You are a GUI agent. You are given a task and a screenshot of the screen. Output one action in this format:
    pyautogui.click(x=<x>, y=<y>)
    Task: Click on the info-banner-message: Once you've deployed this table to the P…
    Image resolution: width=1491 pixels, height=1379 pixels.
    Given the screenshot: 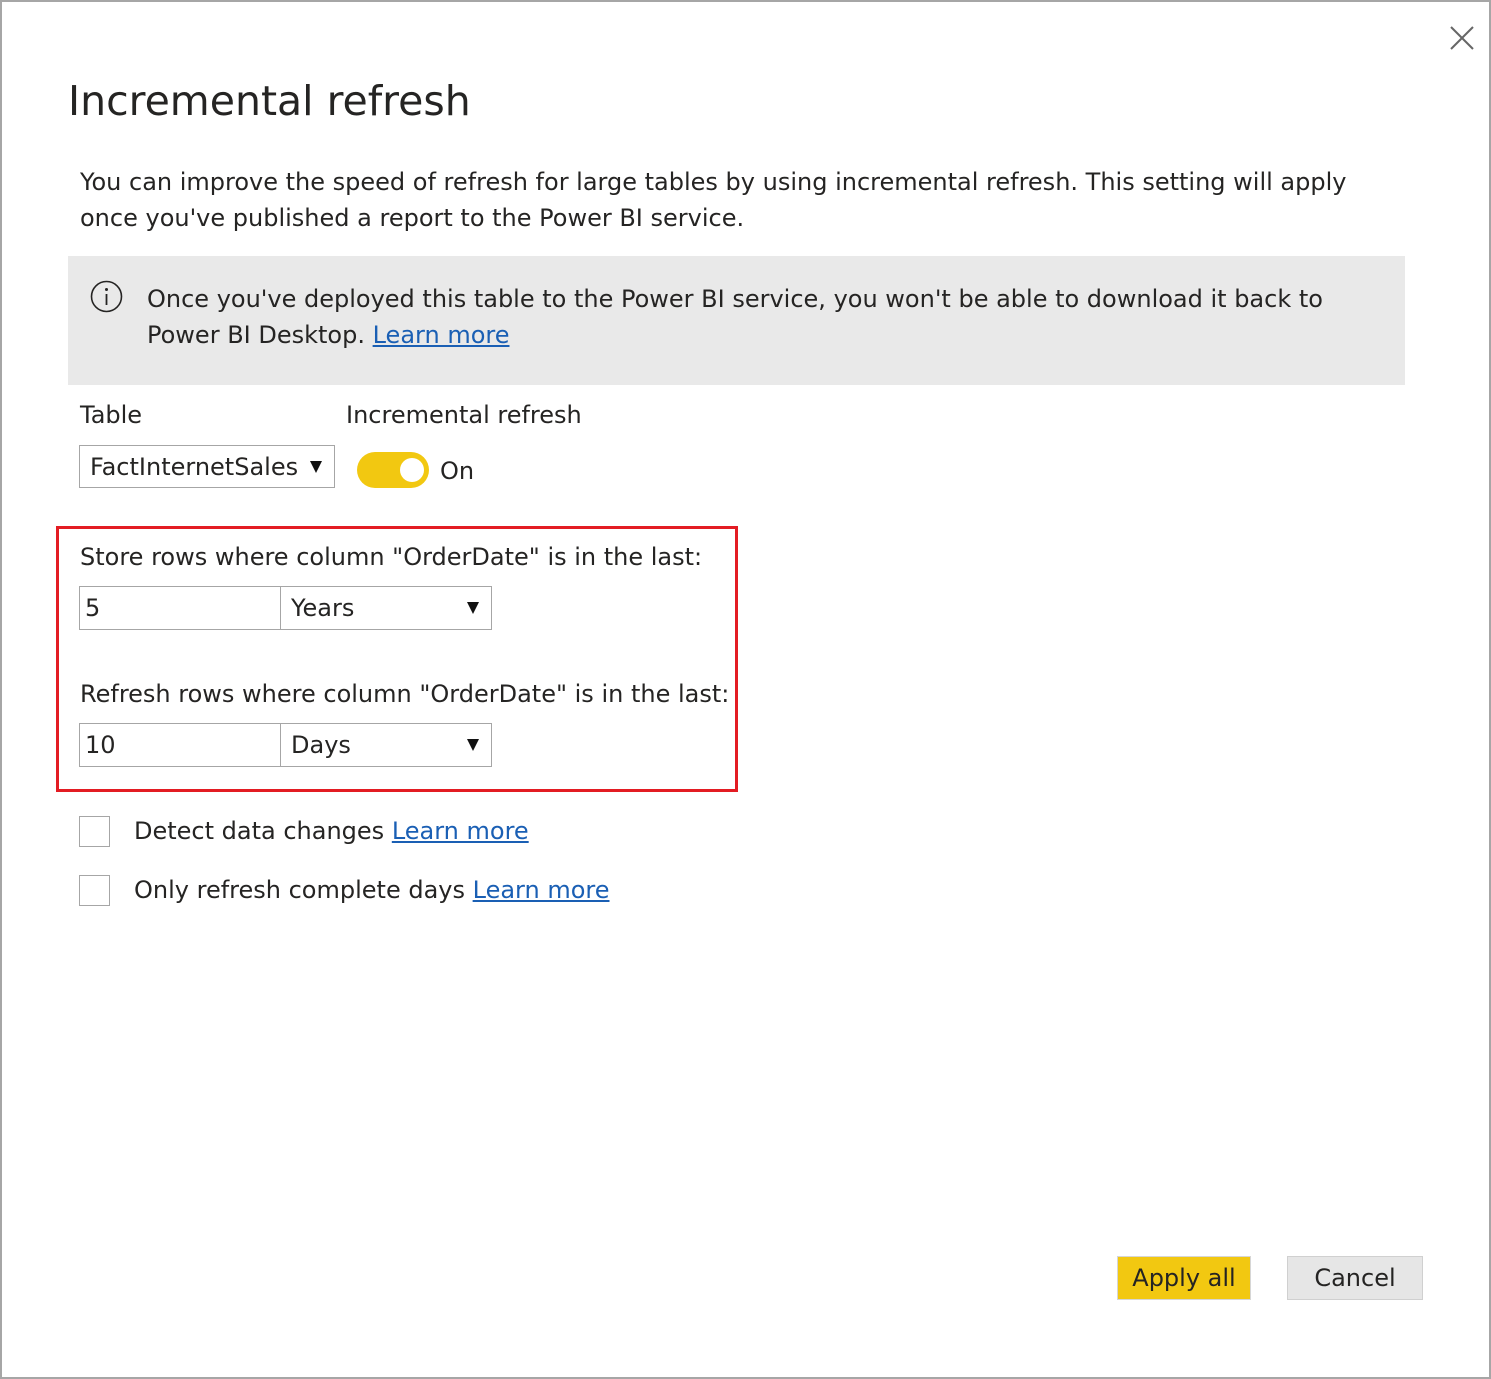 What is the action you would take?
    pyautogui.click(x=735, y=317)
    